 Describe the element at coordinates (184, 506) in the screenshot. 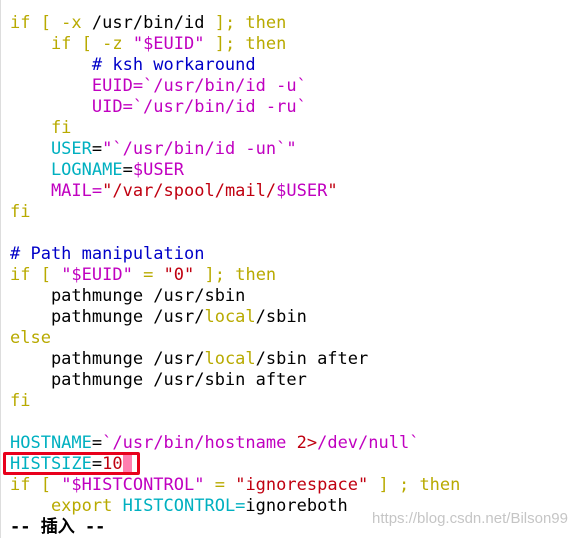

I see `code-token: HISTCONTROL=` at that location.